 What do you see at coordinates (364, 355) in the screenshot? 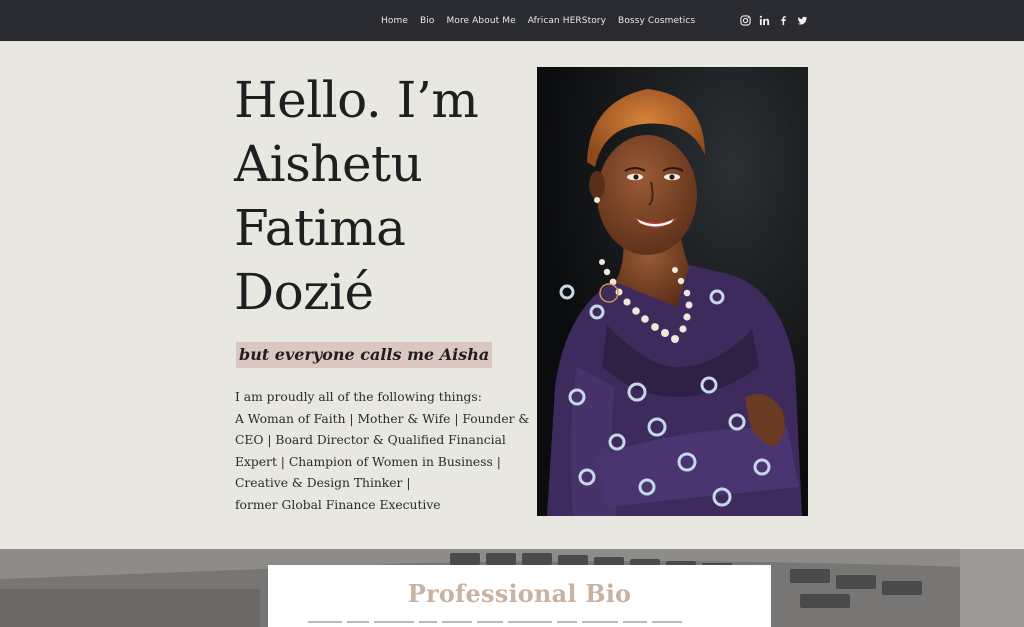
I see `hero-tagline: but everyone calls me Aisha` at bounding box center [364, 355].